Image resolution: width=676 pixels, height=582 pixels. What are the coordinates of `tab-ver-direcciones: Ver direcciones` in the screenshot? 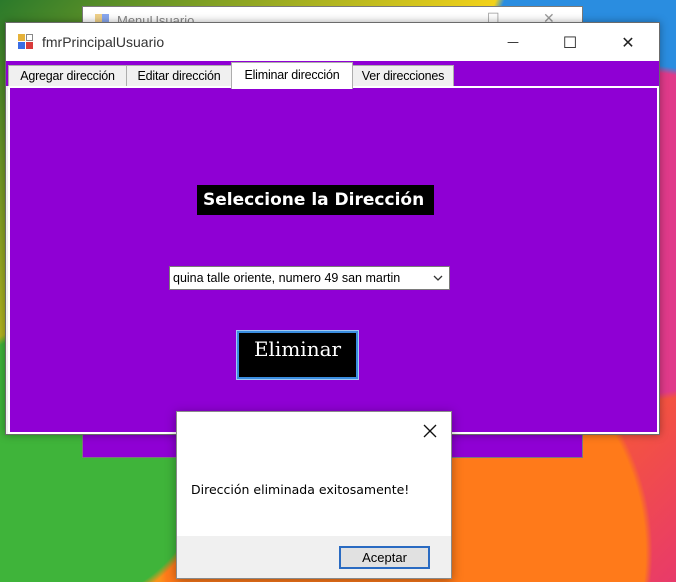 It's located at (403, 75).